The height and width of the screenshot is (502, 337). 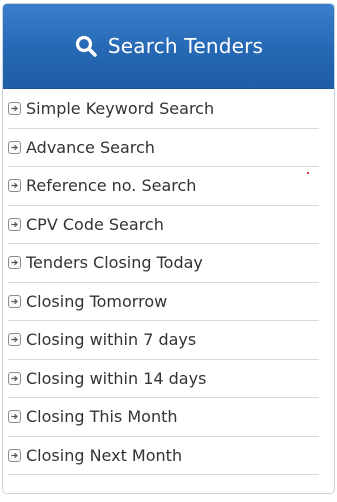 I want to click on menu-item-label: Closing Next Month, so click(x=104, y=455).